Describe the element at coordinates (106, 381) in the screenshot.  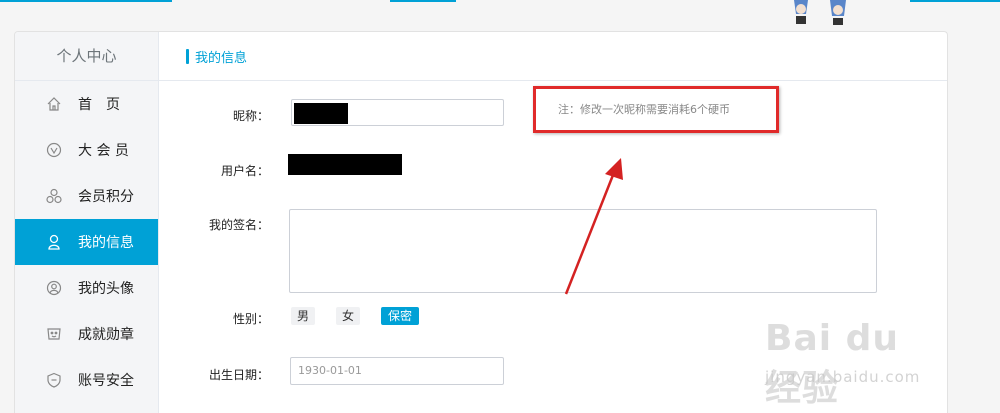
I see `sidebar-item-label: 账号安全` at that location.